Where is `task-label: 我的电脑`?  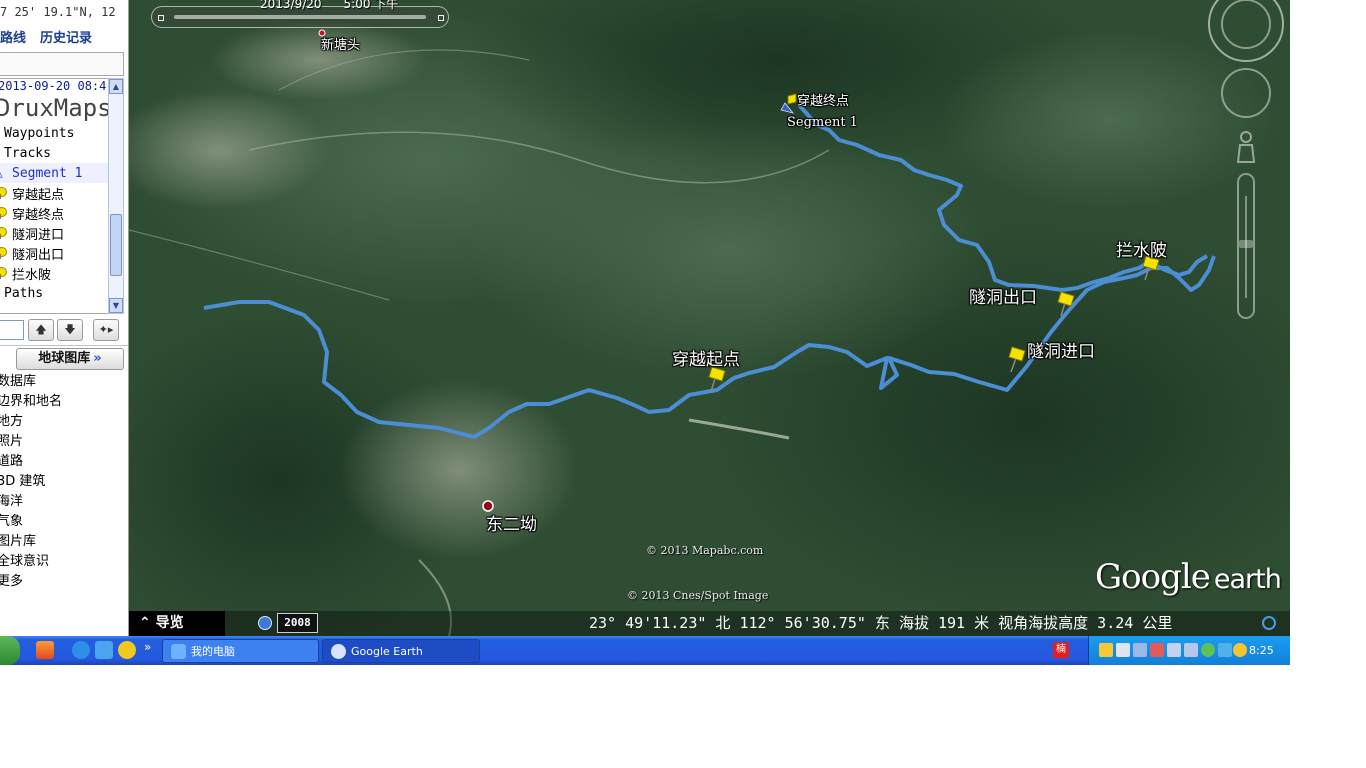
task-label: 我的电脑 is located at coordinates (213, 651).